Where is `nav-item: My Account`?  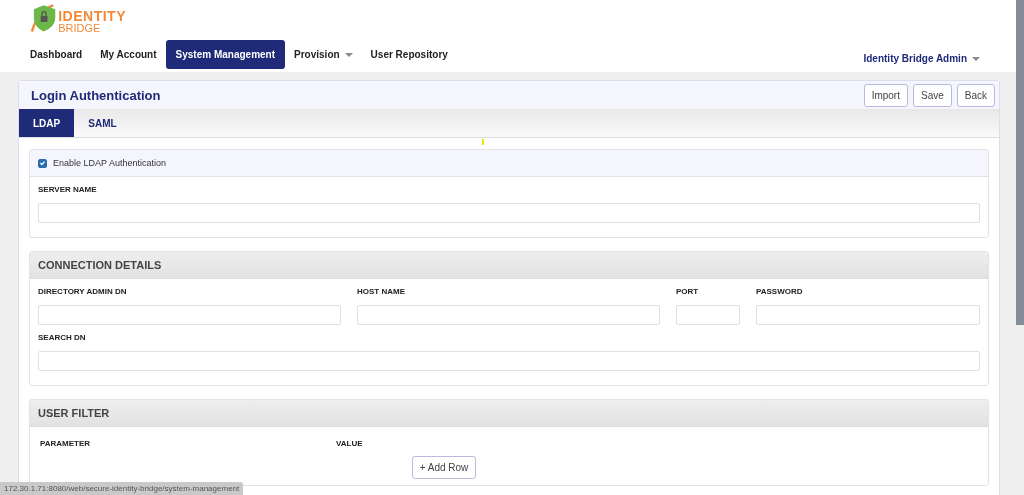 nav-item: My Account is located at coordinates (128, 54).